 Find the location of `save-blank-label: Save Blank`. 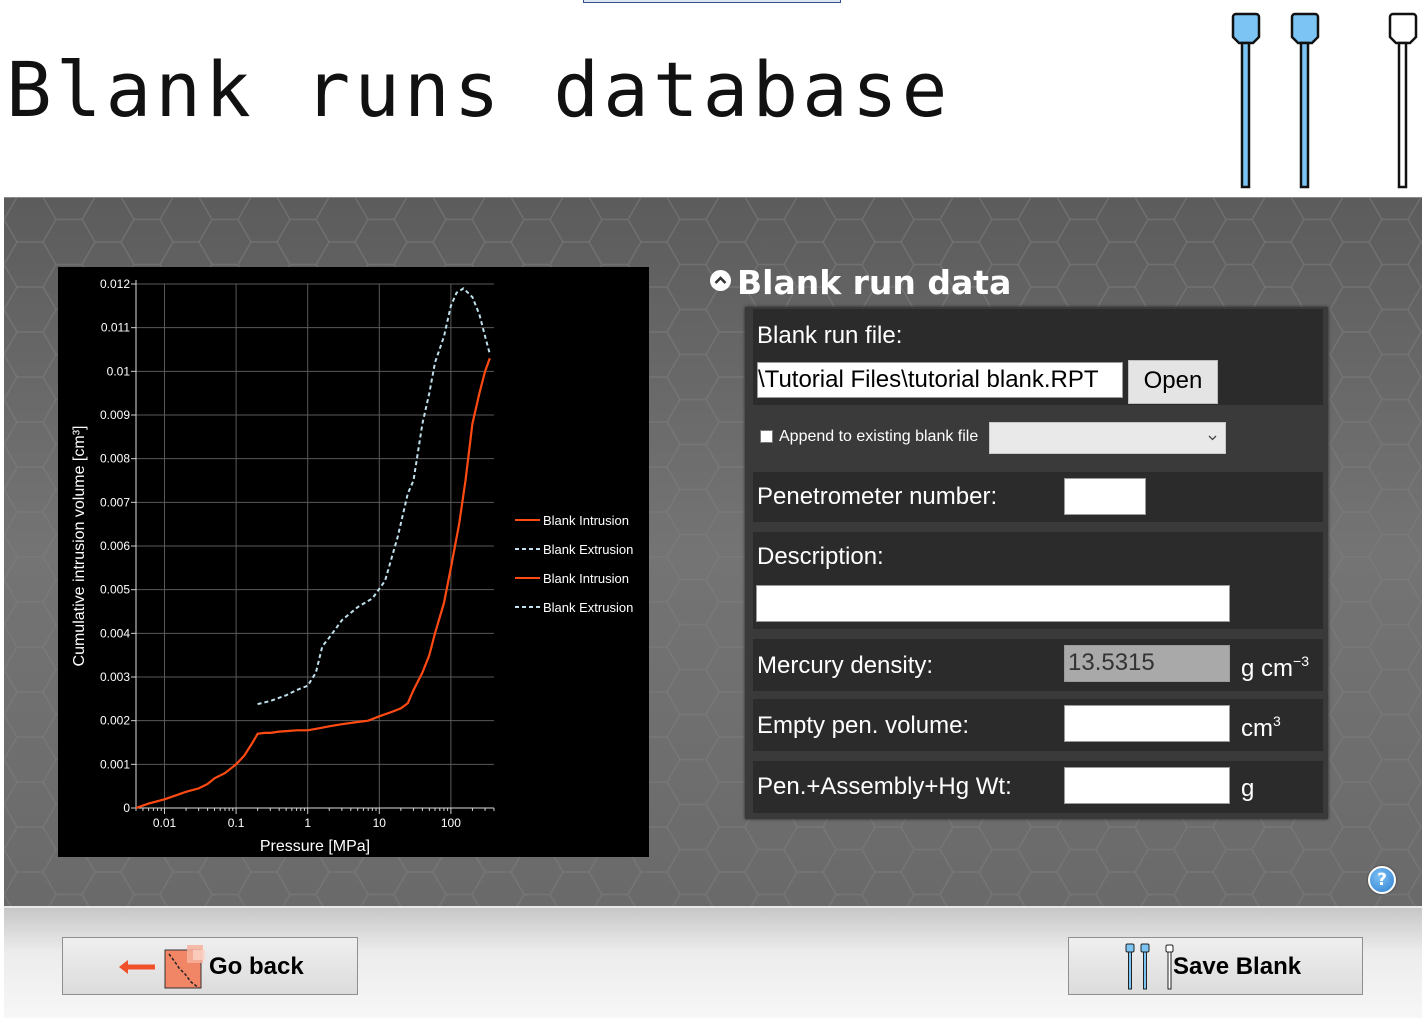

save-blank-label: Save Blank is located at coordinates (1237, 966).